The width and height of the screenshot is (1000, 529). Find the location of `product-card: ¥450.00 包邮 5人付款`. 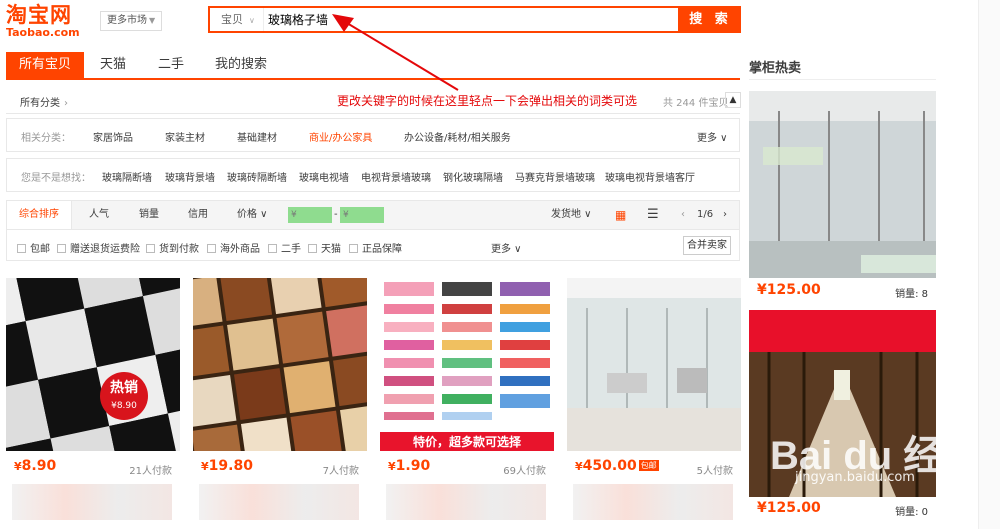

product-card: ¥450.00 包邮 5人付款 is located at coordinates (654, 403).